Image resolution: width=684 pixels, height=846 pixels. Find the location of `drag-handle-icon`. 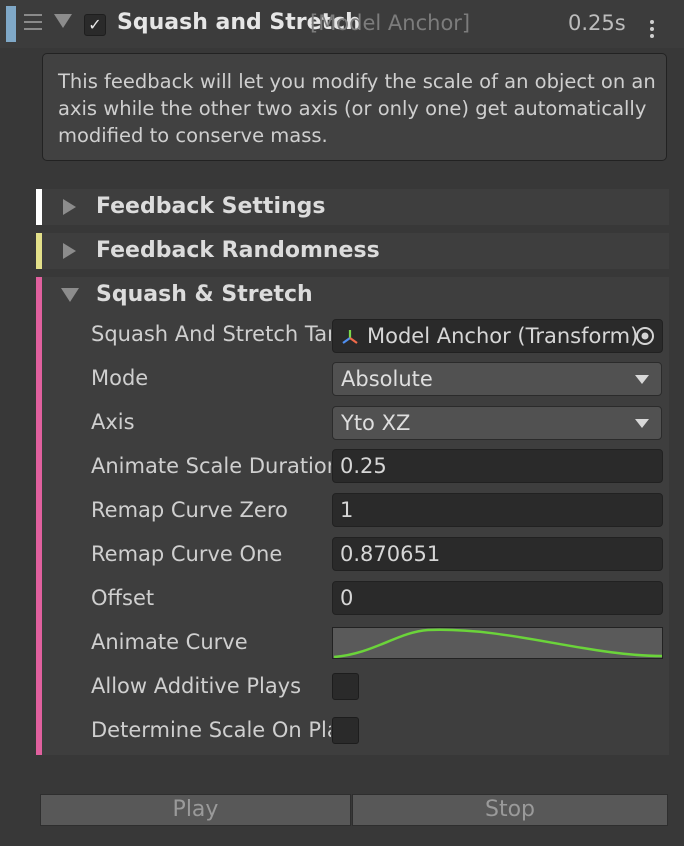

drag-handle-icon is located at coordinates (35, 24).